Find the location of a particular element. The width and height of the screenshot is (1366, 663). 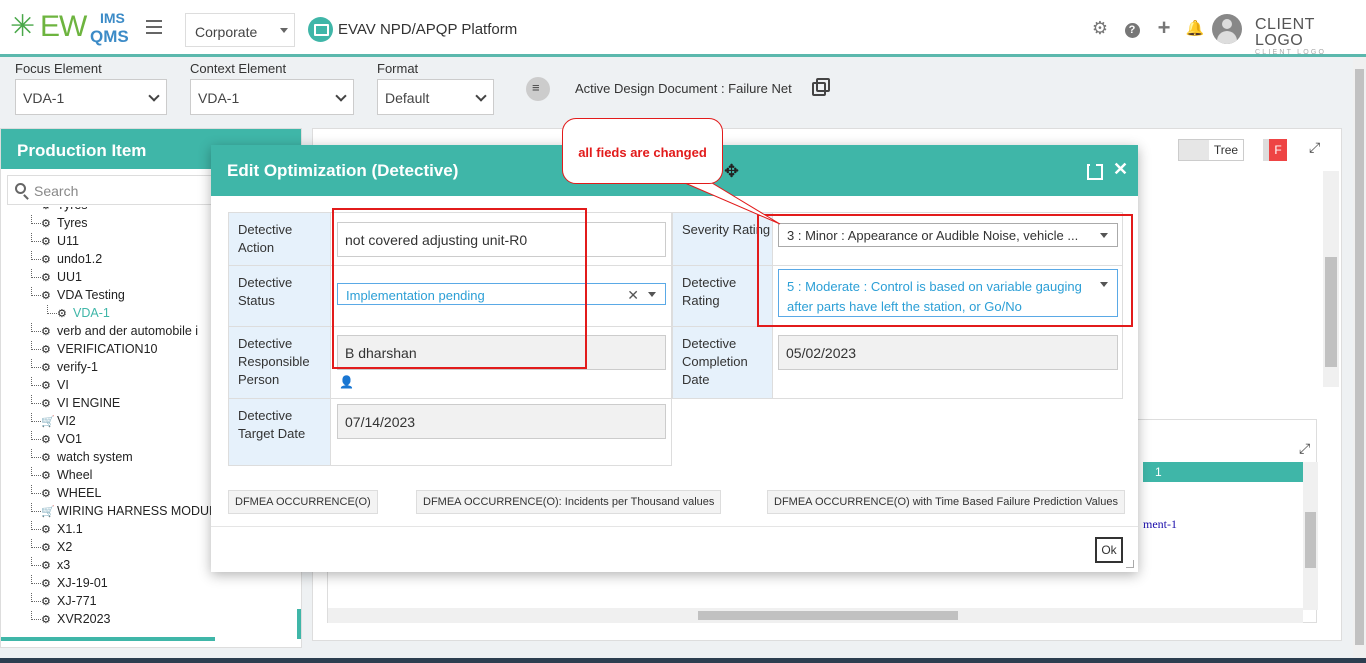

tree-item-label: VDA Testing is located at coordinates (91, 295).